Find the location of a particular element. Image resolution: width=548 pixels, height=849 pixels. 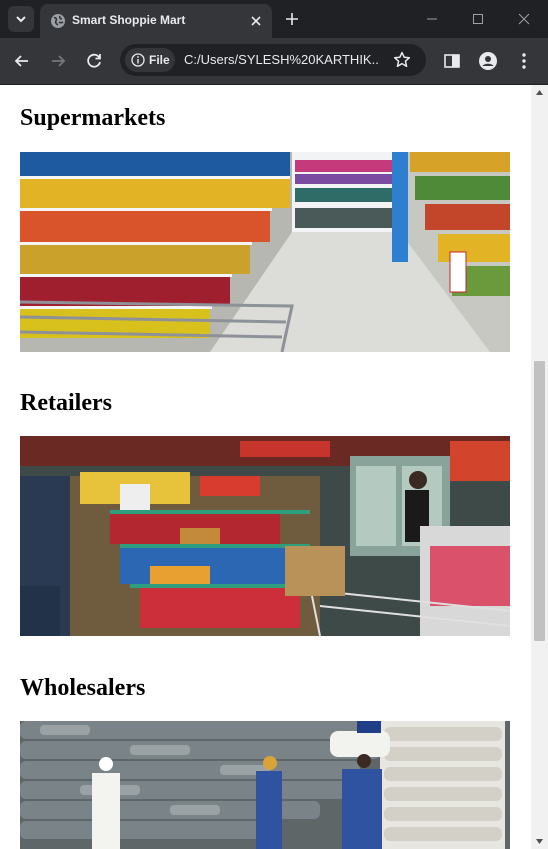

scroll-down-arrow-icon is located at coordinates (539, 841).